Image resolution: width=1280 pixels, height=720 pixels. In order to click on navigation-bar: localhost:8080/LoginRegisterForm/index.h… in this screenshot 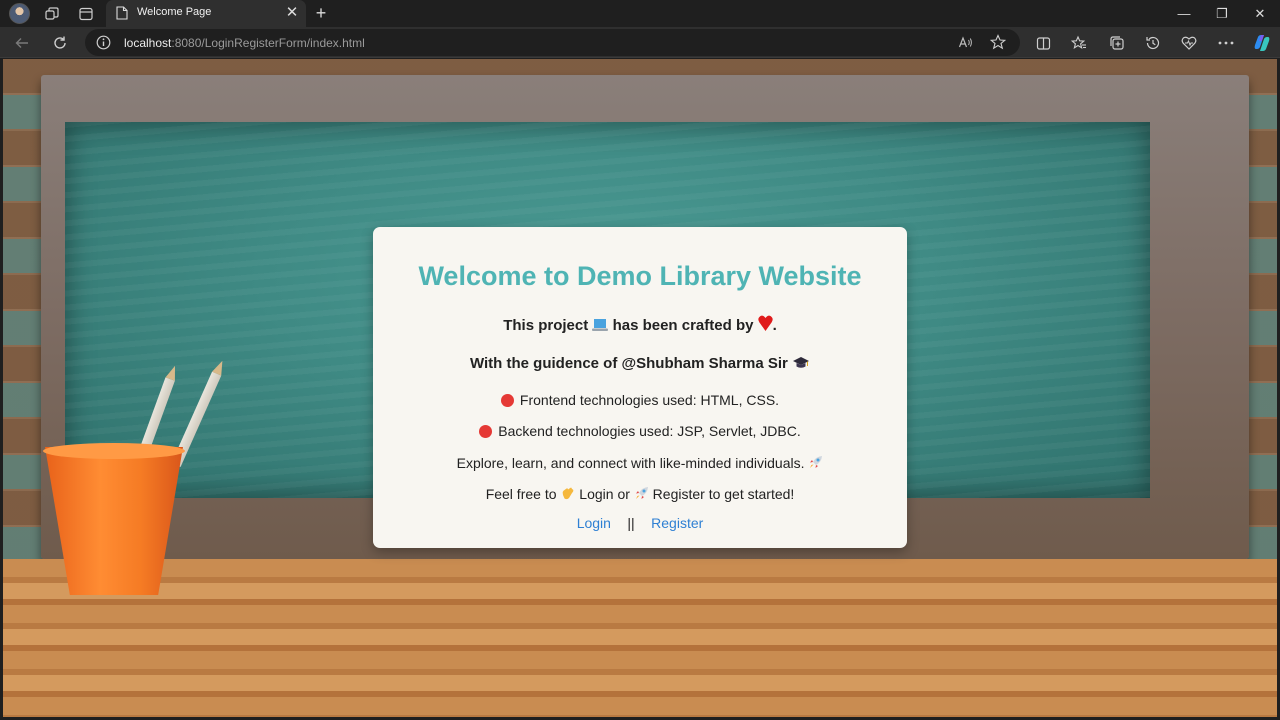, I will do `click(640, 42)`.